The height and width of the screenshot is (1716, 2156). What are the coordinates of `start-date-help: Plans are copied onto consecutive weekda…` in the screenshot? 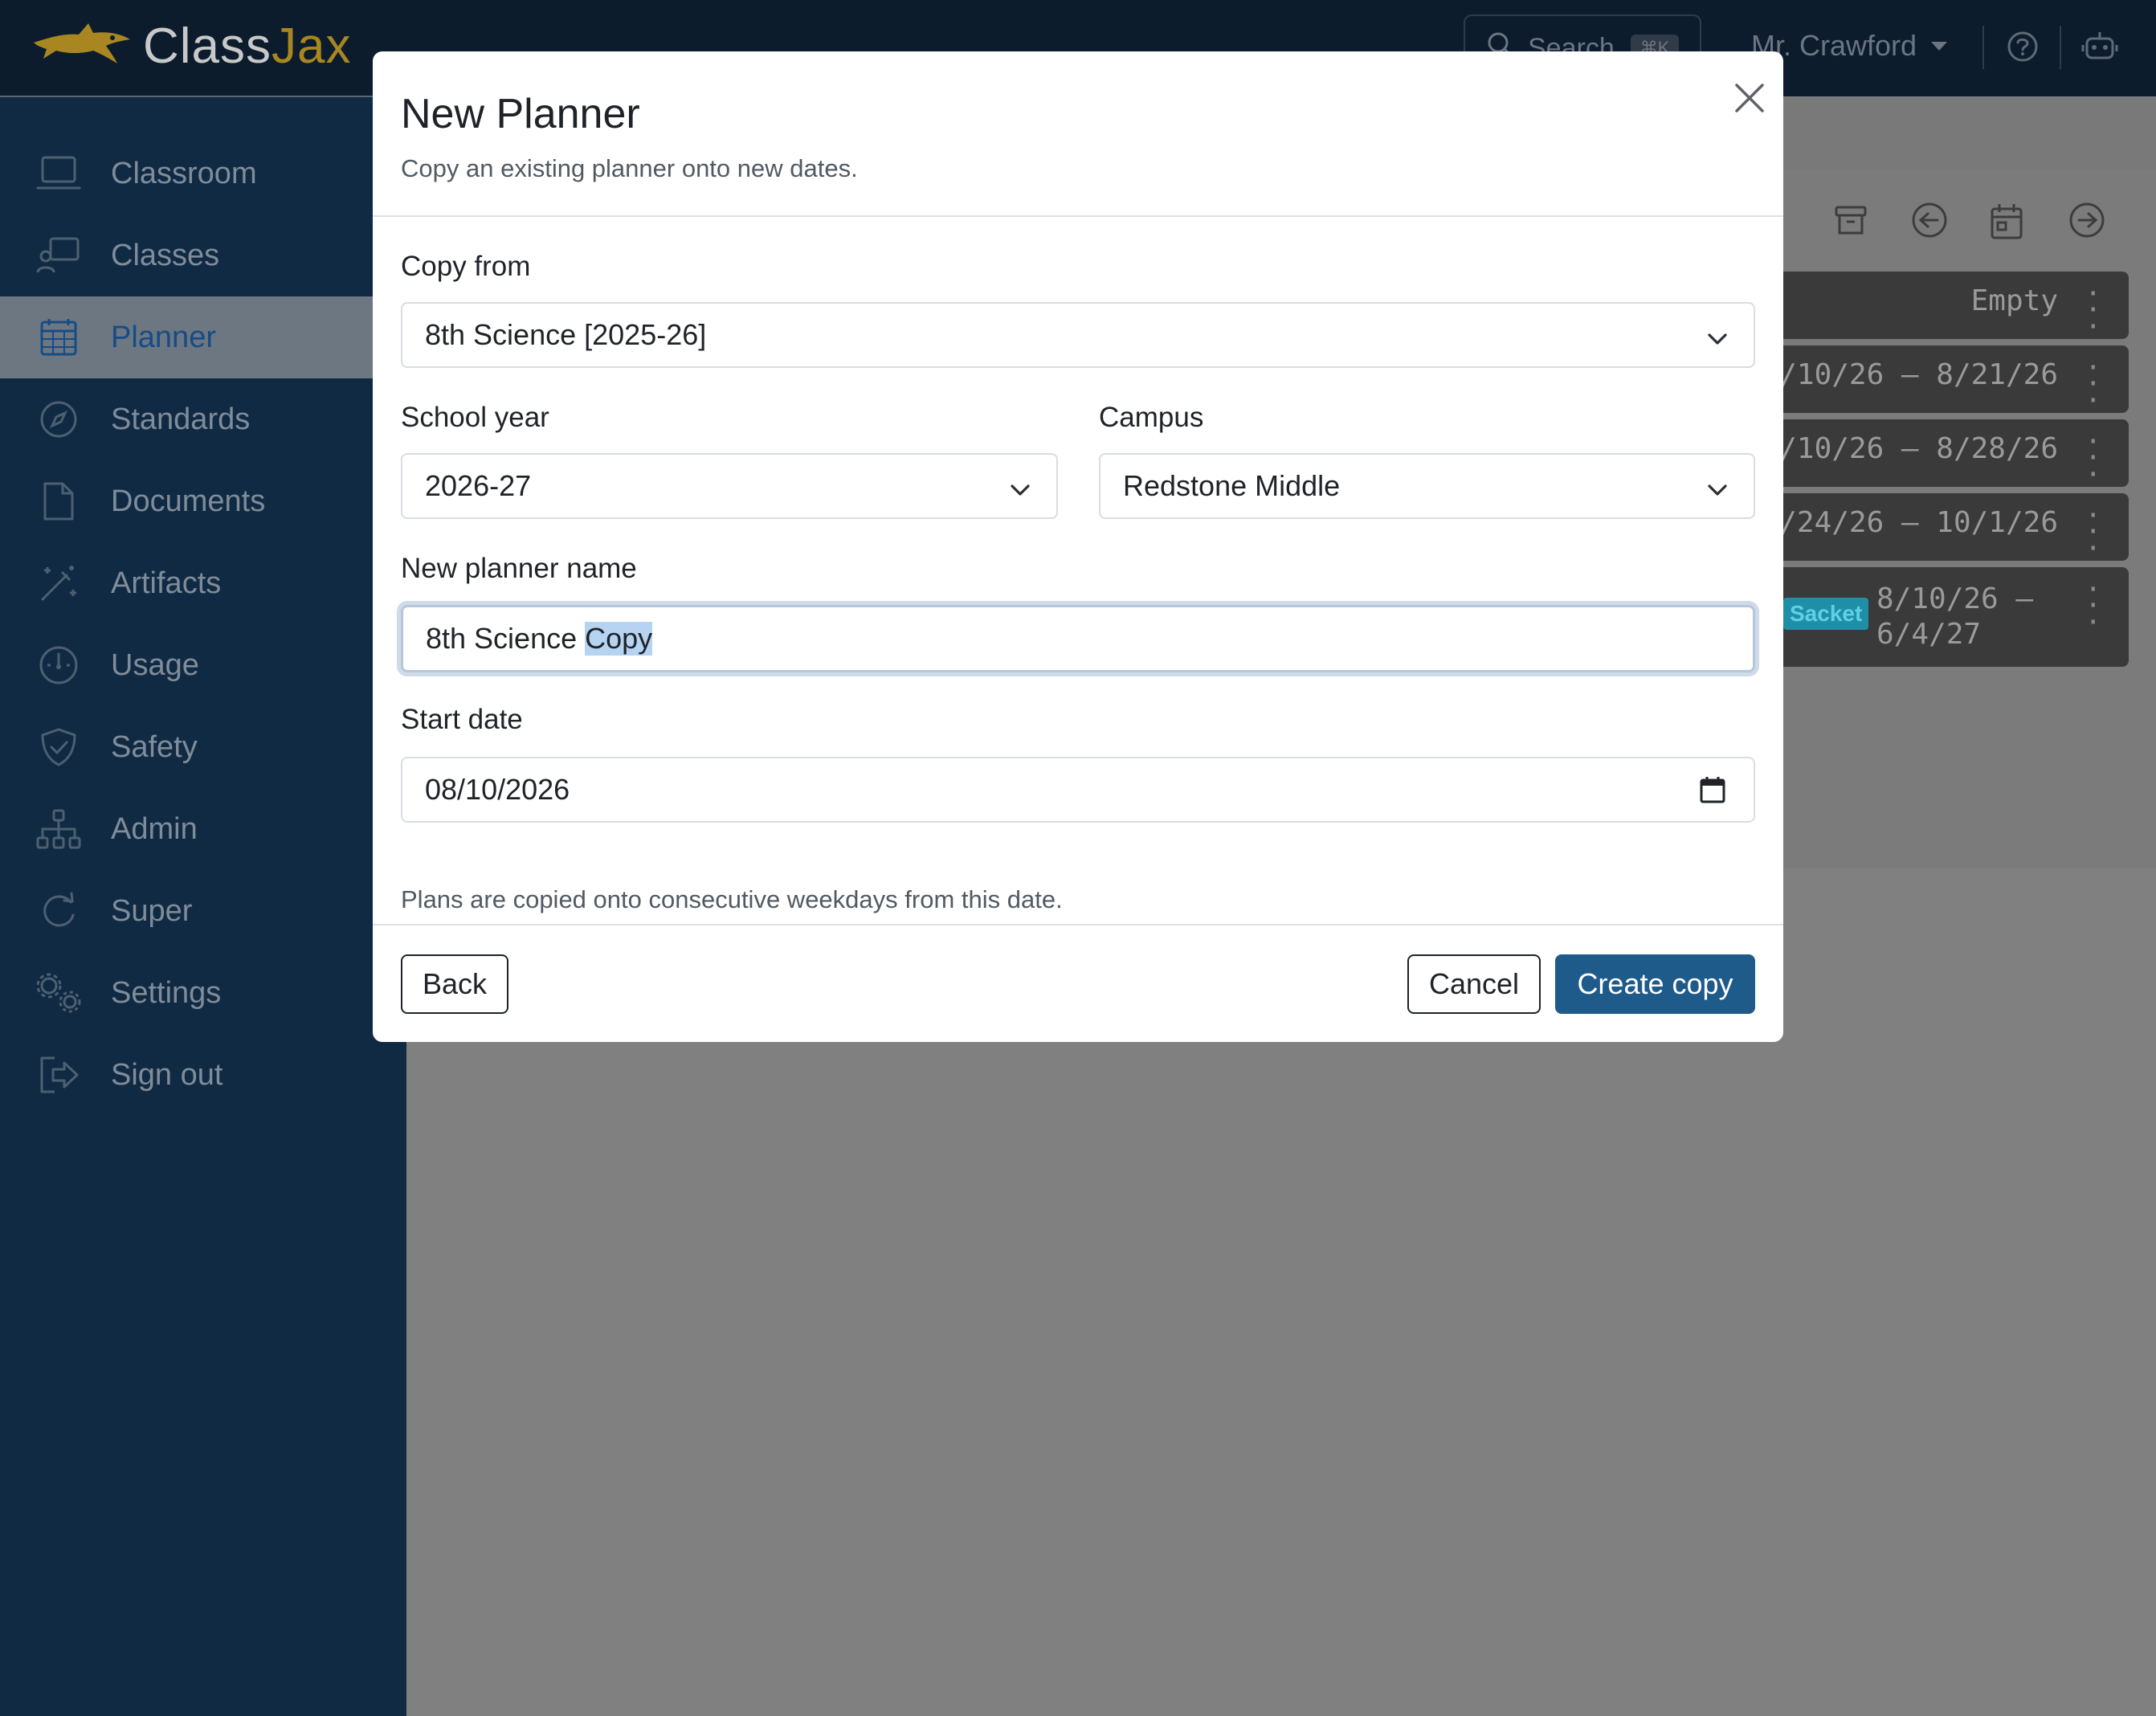 It's located at (732, 899).